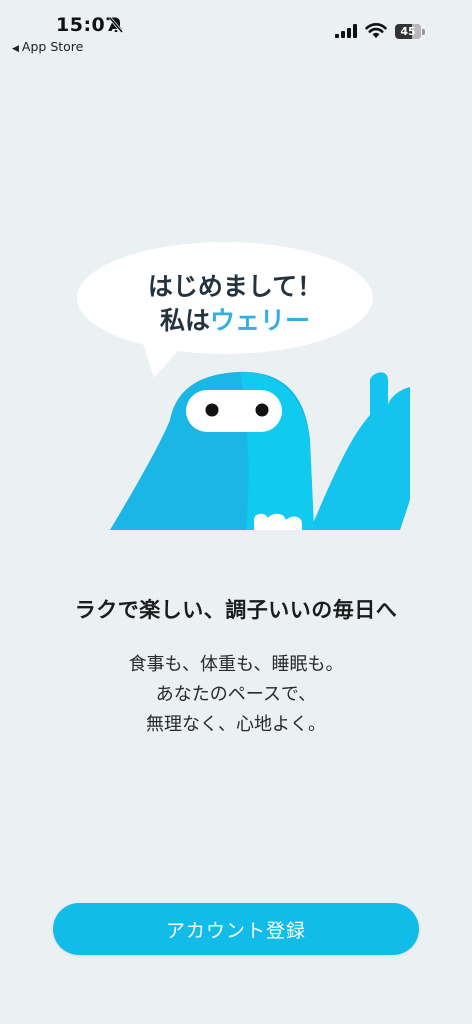 The image size is (472, 1024). I want to click on wifi-icon, so click(376, 30).